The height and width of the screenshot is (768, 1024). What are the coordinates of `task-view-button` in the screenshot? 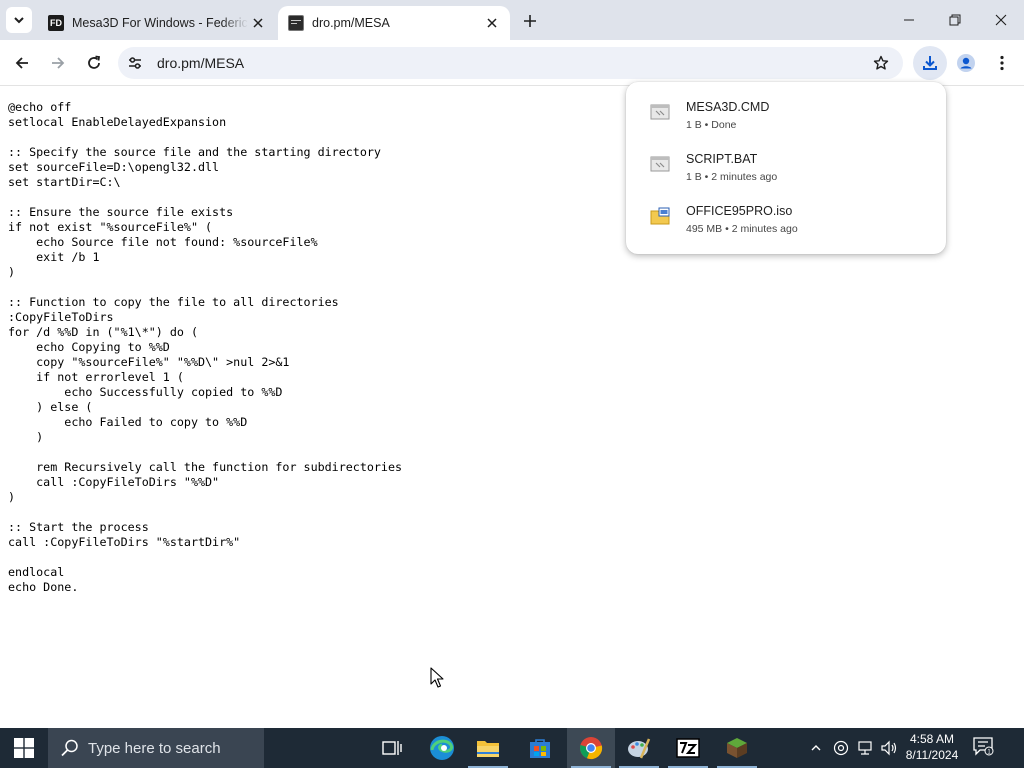 It's located at (392, 748).